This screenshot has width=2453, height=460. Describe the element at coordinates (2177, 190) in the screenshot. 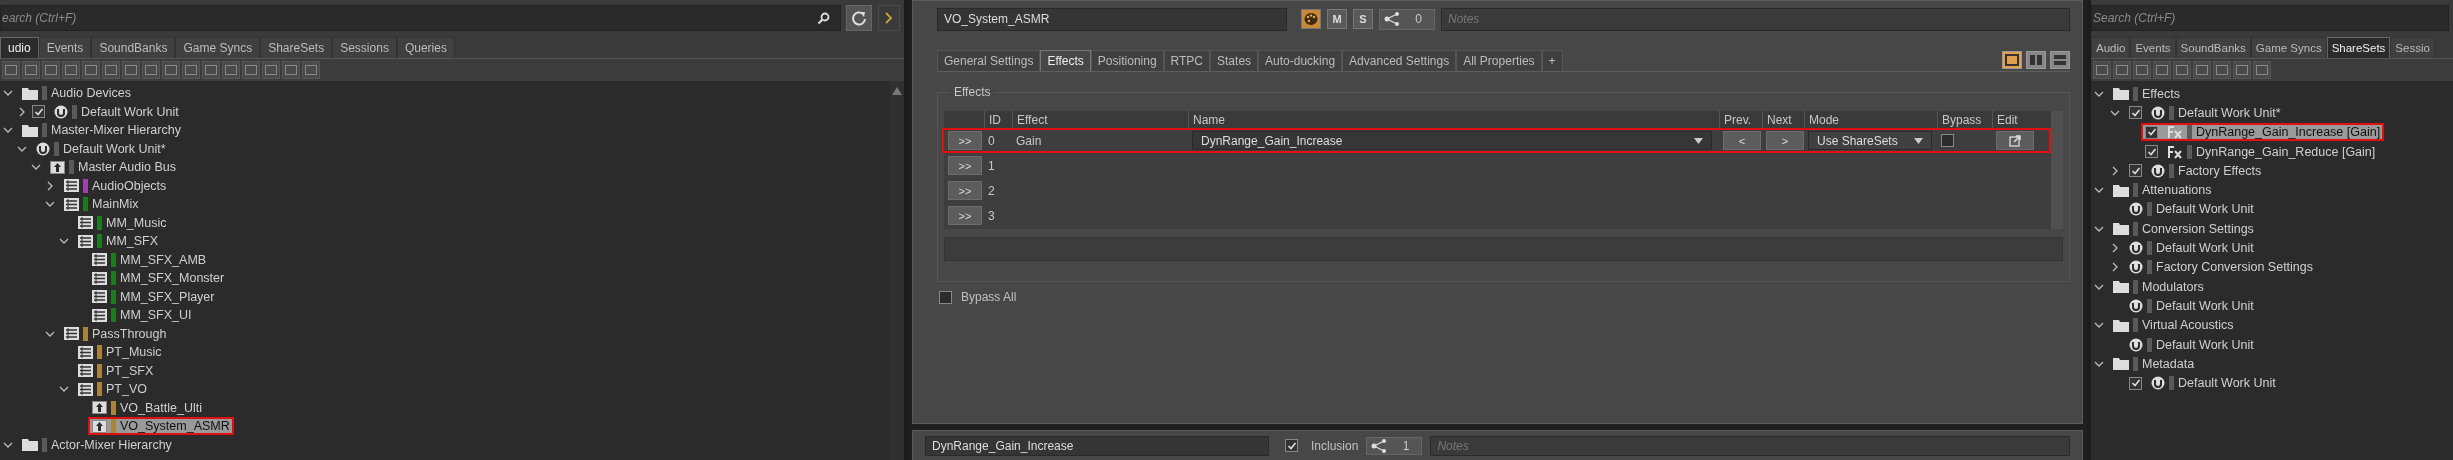

I see `tree-item: Attenuations` at that location.